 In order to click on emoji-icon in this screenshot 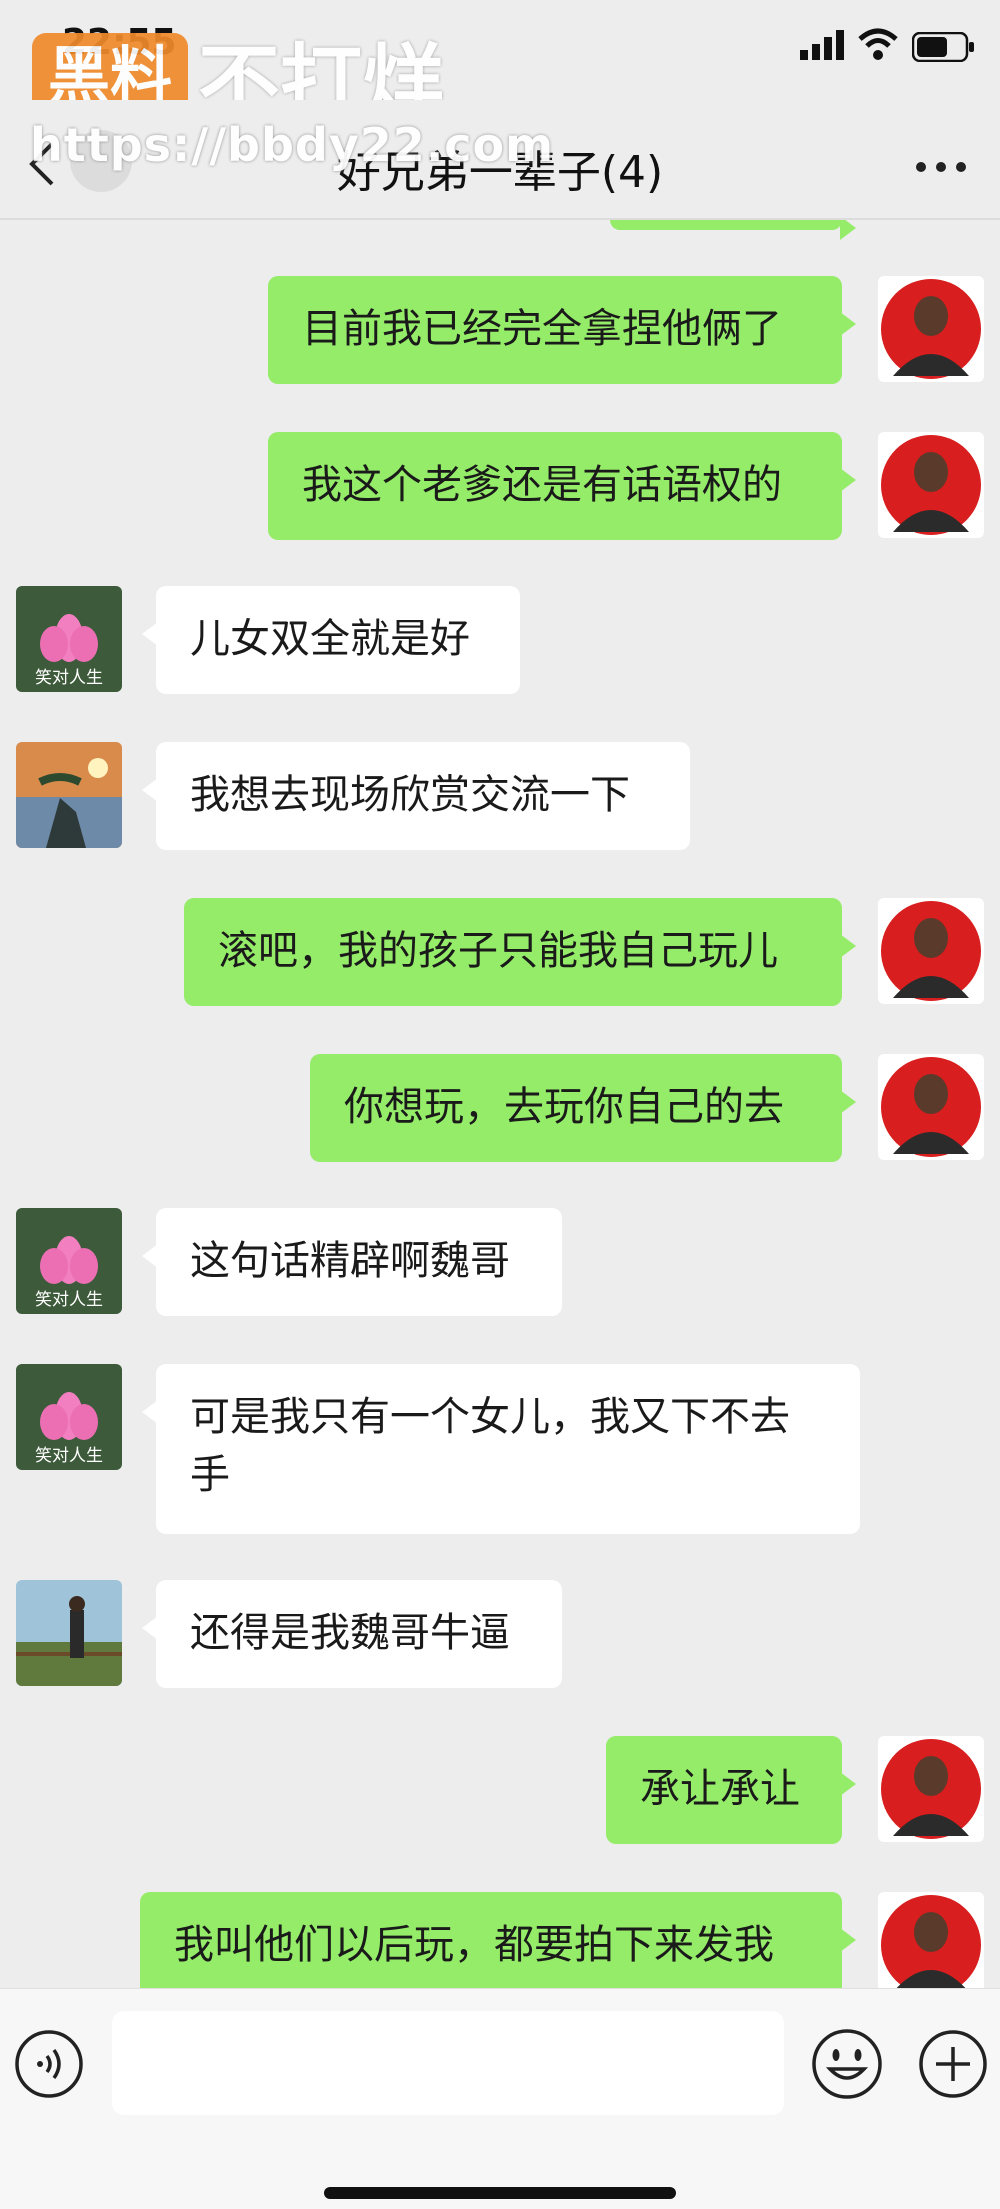, I will do `click(847, 2064)`.